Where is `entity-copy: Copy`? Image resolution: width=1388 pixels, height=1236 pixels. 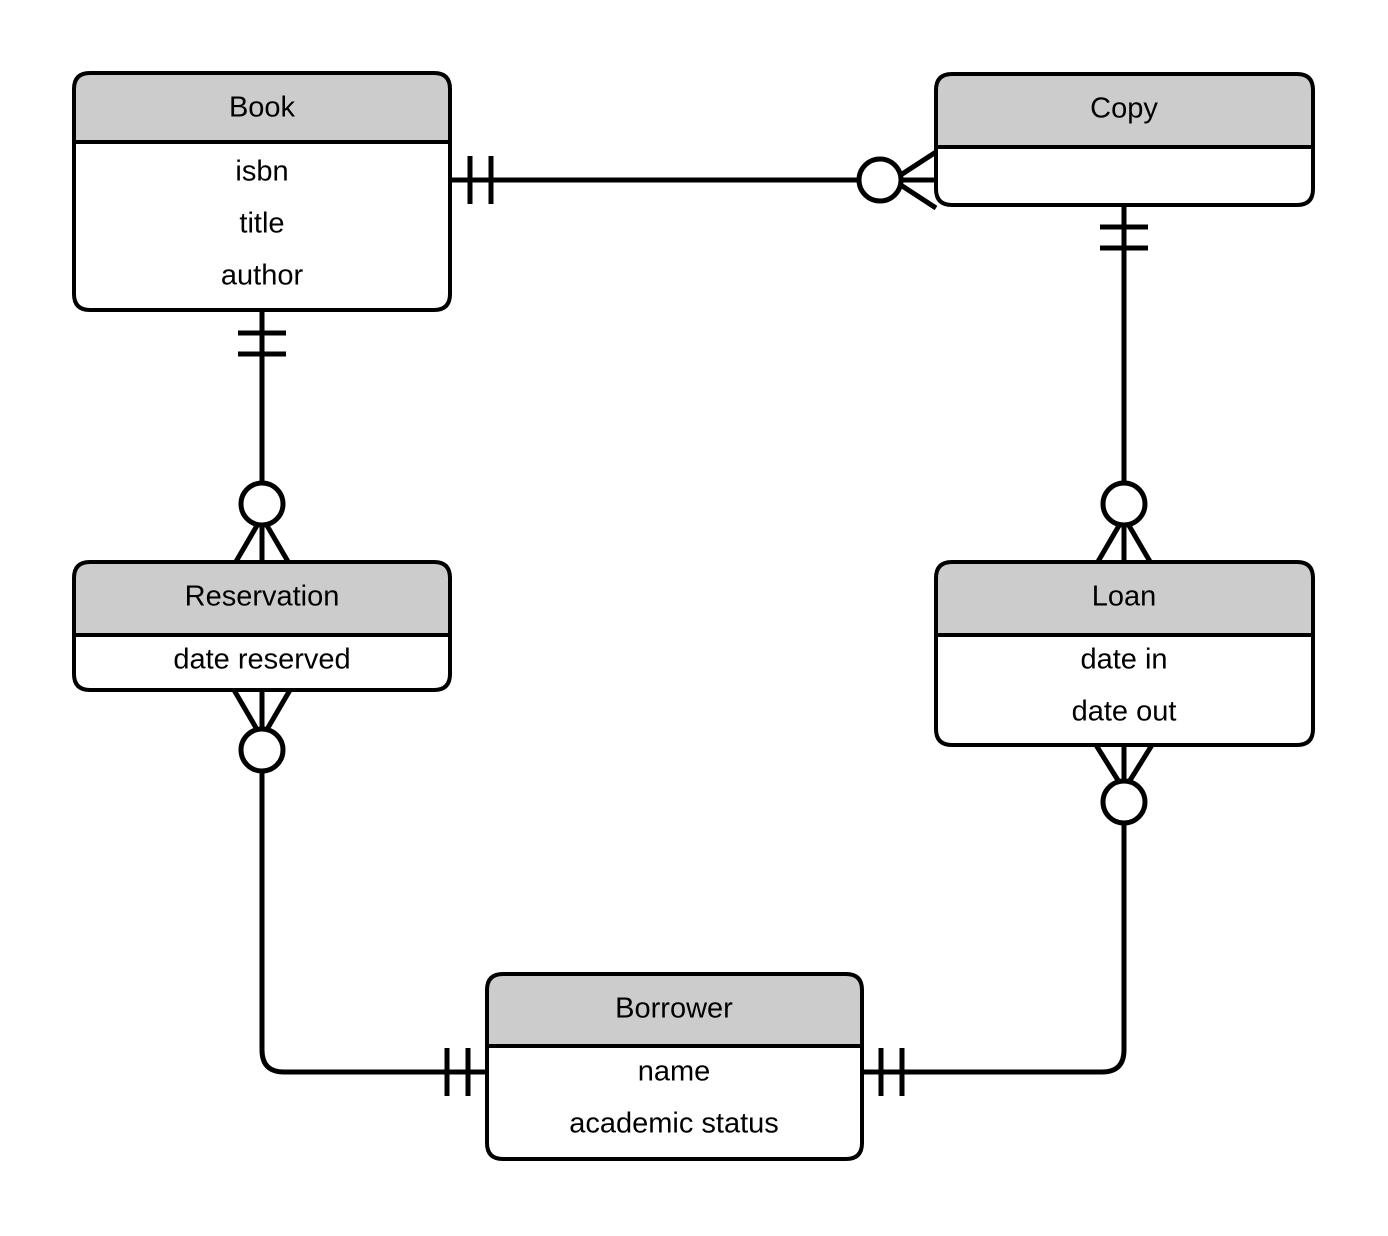
entity-copy: Copy is located at coordinates (1124, 139).